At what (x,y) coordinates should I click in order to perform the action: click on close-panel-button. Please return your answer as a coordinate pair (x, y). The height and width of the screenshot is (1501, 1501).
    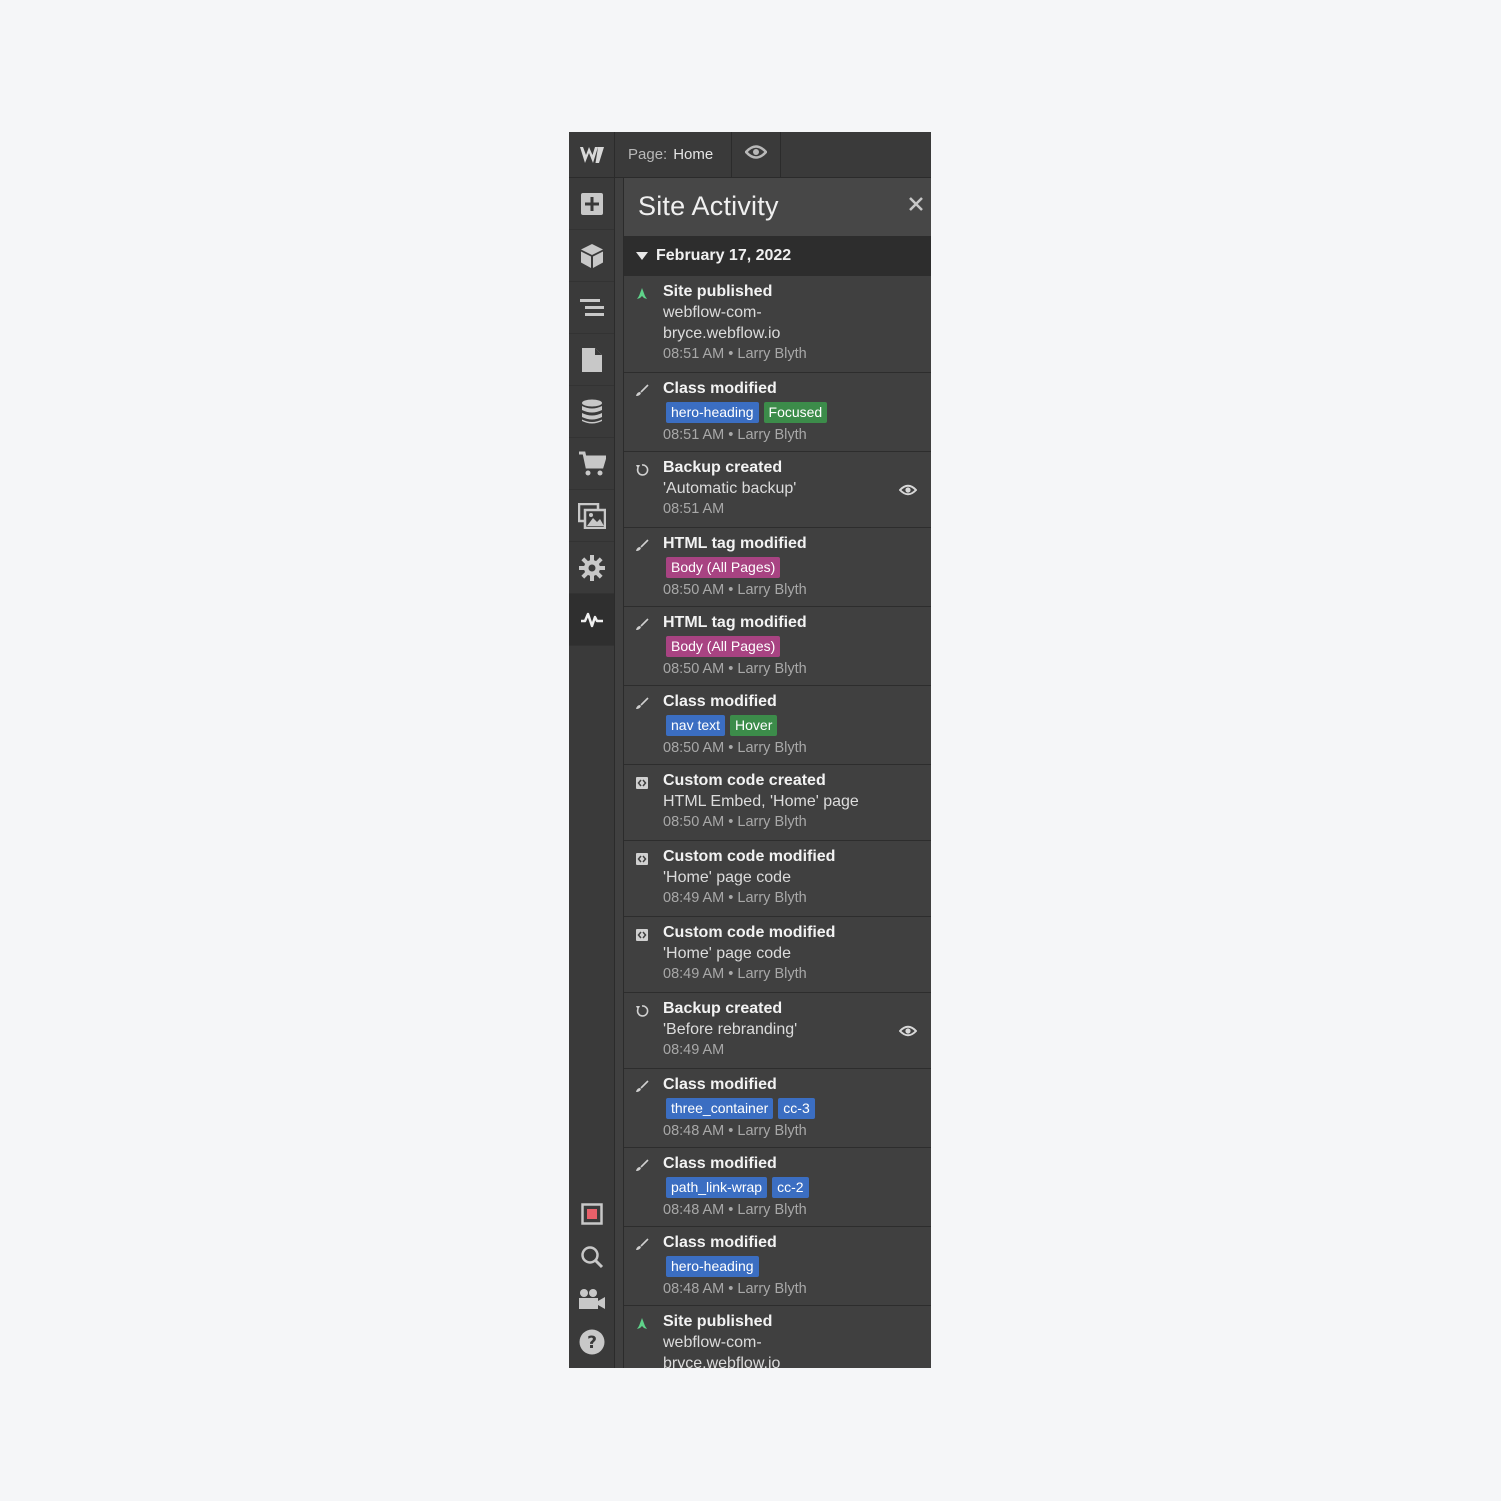
    Looking at the image, I should click on (916, 206).